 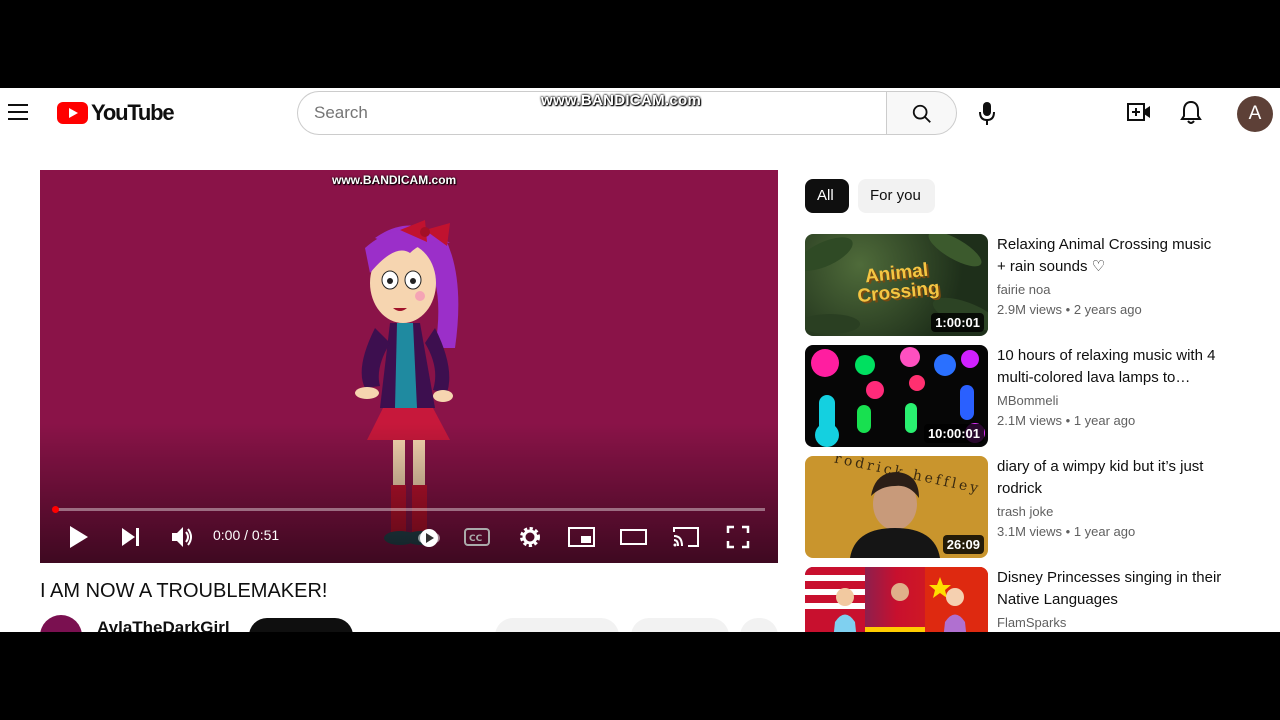 What do you see at coordinates (1069, 309) in the screenshot?
I see `recommendation-meta: 2.9M views • 2 years ago` at bounding box center [1069, 309].